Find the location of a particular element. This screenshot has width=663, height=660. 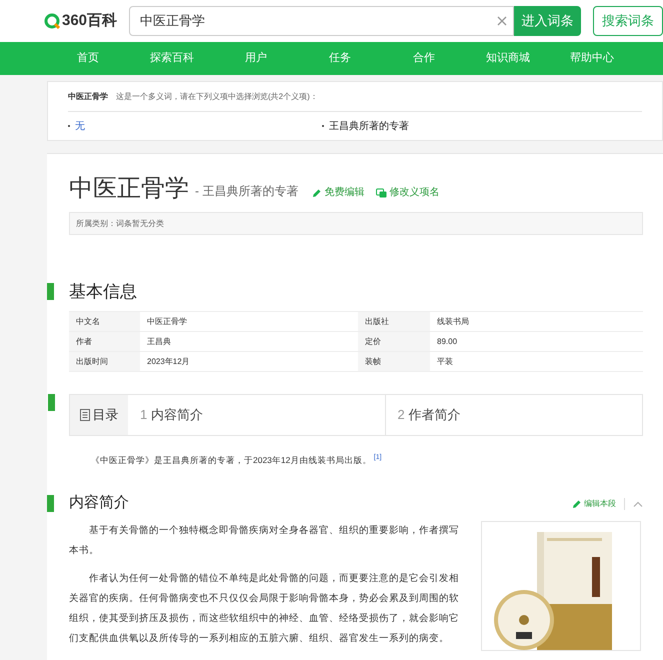

nav-link: 探索百科 is located at coordinates (172, 58).